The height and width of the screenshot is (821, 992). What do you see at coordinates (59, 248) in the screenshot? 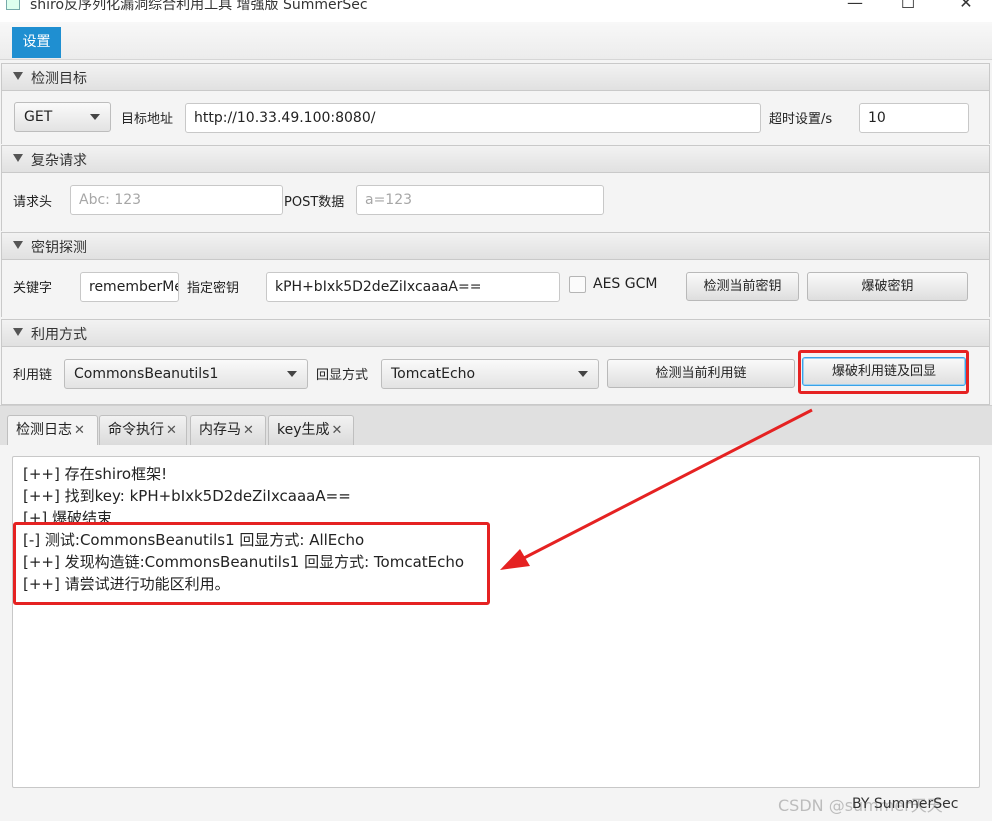
I see `section-title: 密钥探测` at bounding box center [59, 248].